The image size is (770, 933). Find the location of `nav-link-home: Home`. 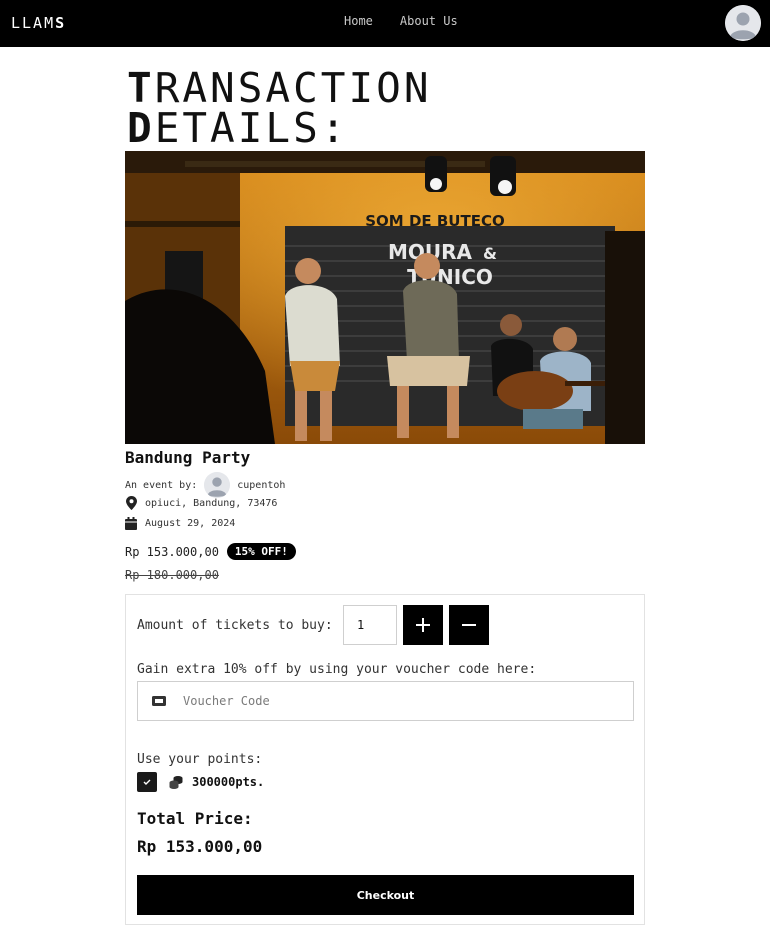

nav-link-home: Home is located at coordinates (358, 21).